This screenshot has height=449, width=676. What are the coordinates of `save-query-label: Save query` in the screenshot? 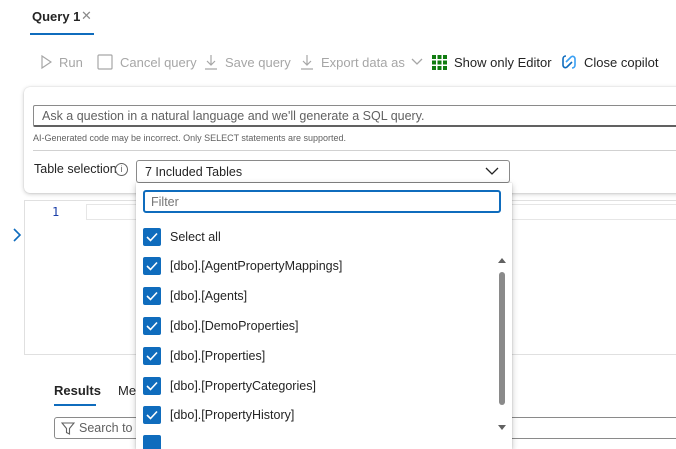 It's located at (258, 62).